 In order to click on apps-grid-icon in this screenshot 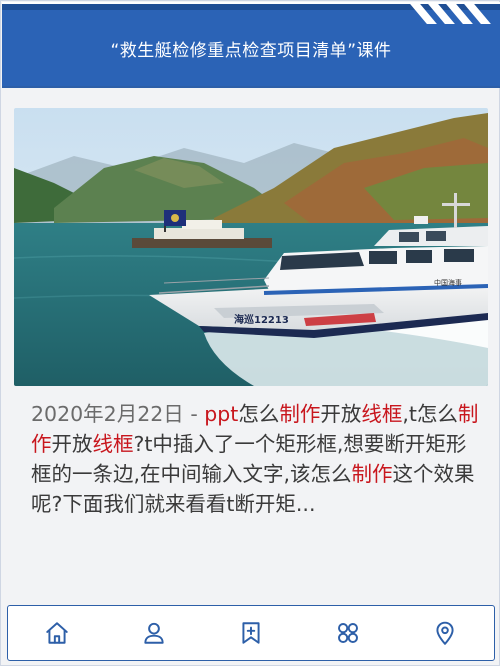, I will do `click(348, 633)`.